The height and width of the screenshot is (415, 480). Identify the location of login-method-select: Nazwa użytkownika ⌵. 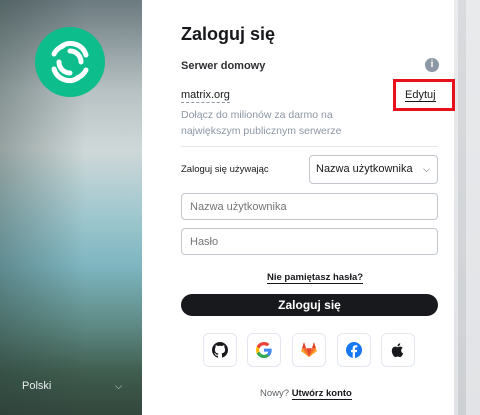
(373, 169).